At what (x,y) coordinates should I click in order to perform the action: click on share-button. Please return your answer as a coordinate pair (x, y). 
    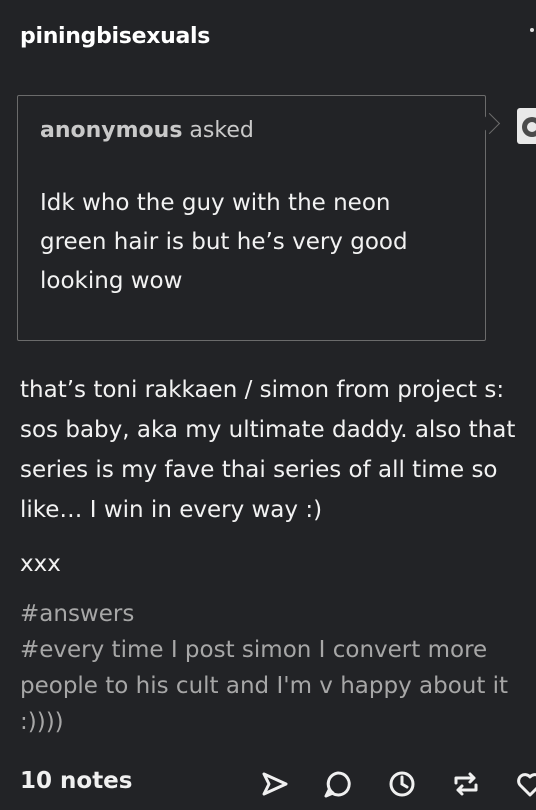
    Looking at the image, I should click on (274, 784).